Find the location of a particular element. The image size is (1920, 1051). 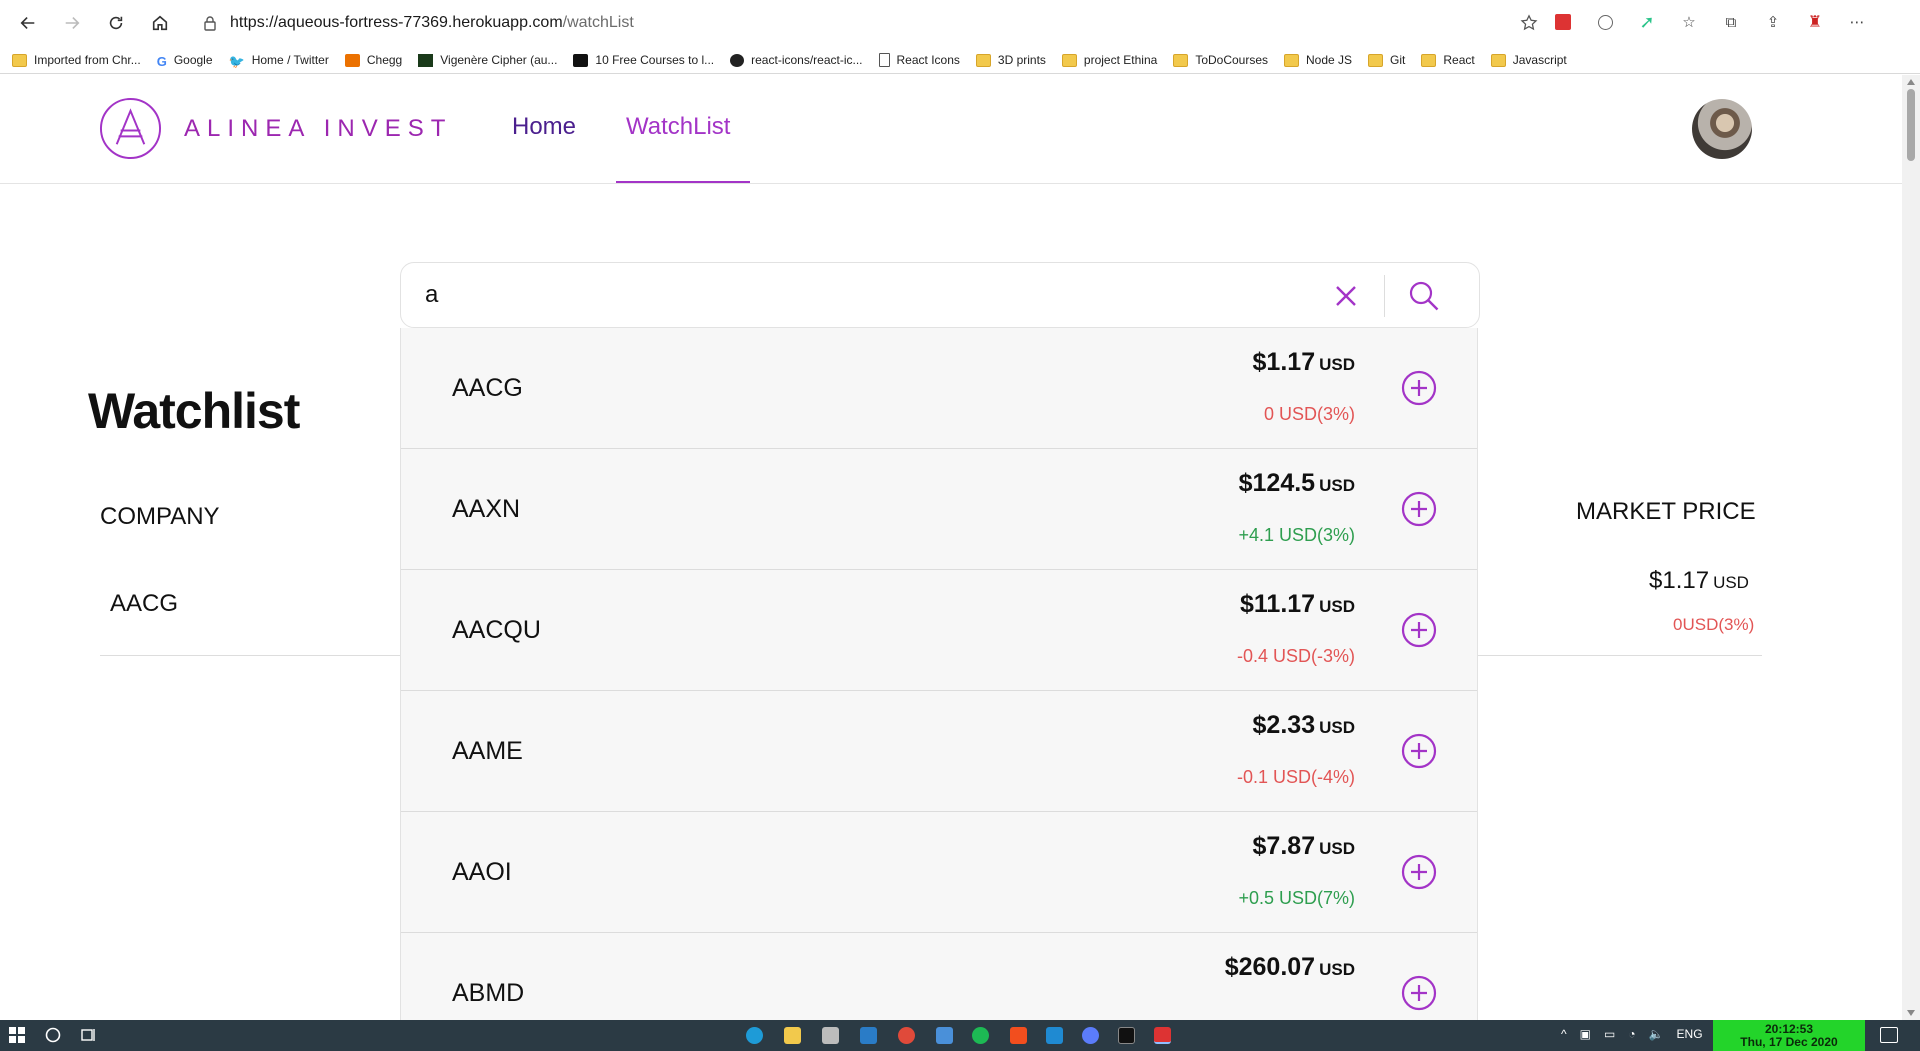

arrow-left-icon is located at coordinates (27, 23).